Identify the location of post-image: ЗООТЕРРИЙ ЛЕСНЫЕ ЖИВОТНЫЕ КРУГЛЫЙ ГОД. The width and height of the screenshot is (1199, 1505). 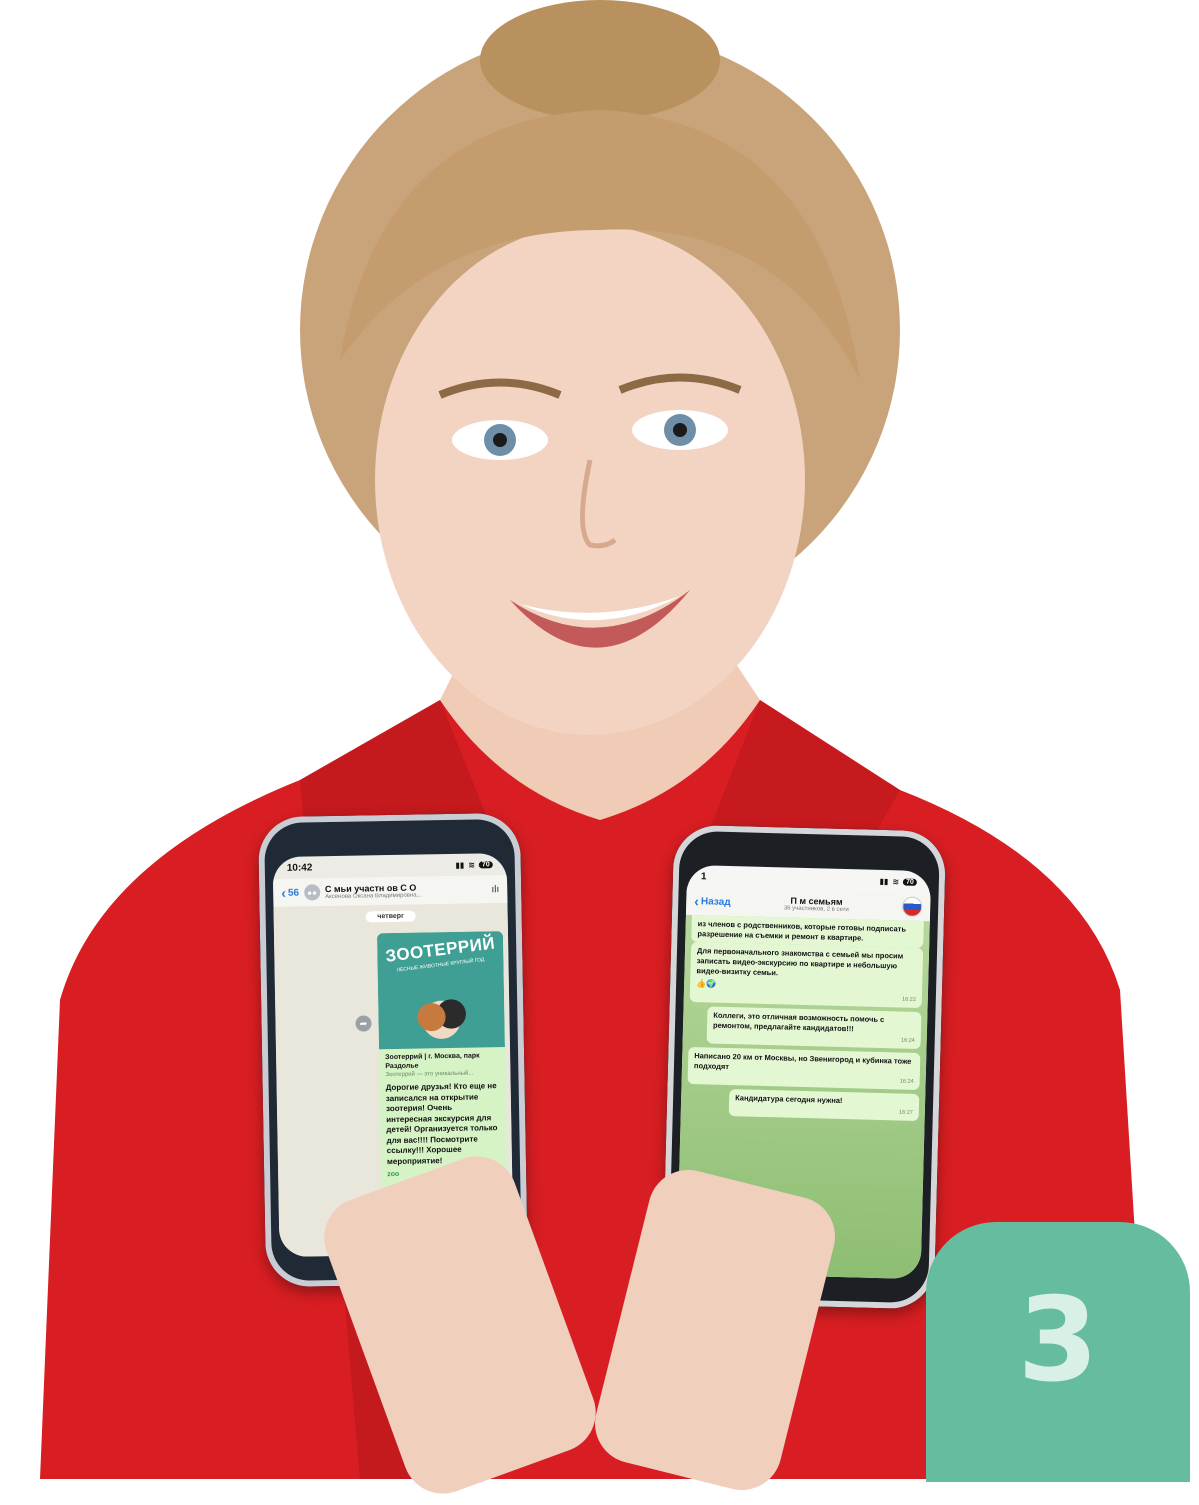
(440, 990).